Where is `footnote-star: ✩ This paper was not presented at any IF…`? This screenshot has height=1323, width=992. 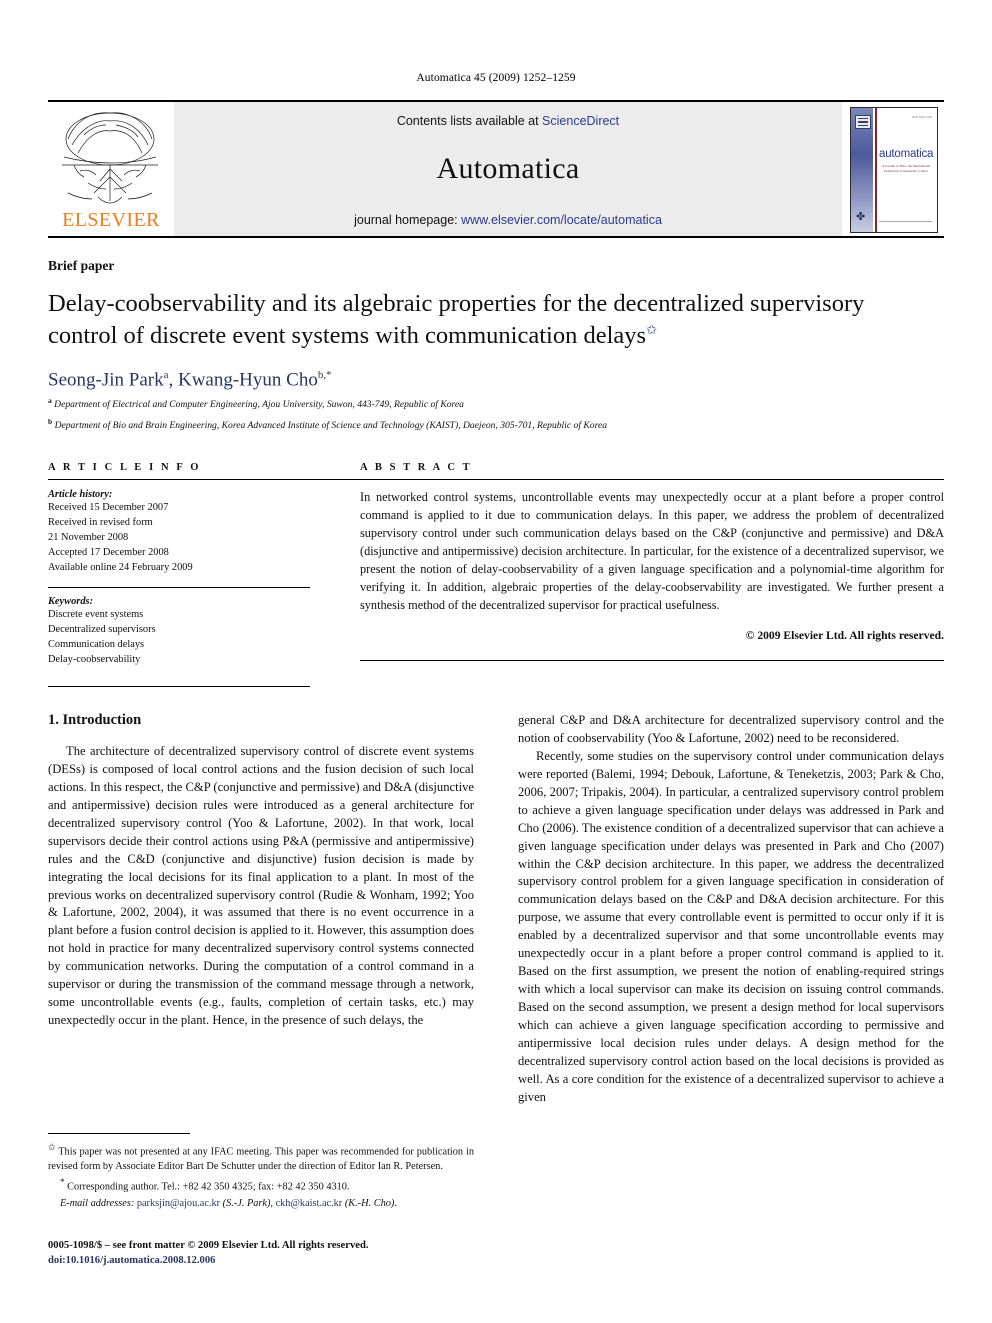 footnote-star: ✩ This paper was not presented at any IF… is located at coordinates (261, 1157).